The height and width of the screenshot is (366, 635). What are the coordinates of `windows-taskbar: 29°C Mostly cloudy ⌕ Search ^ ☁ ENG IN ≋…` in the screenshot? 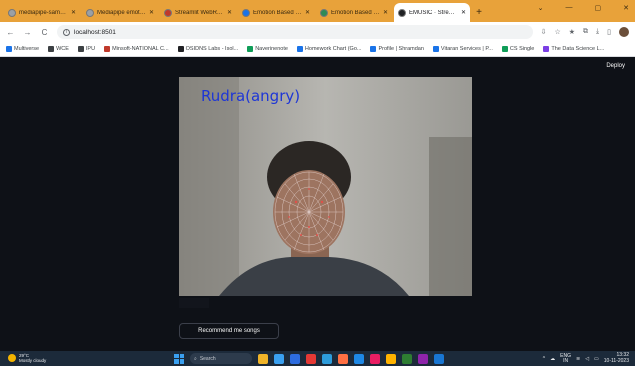 It's located at (317, 358).